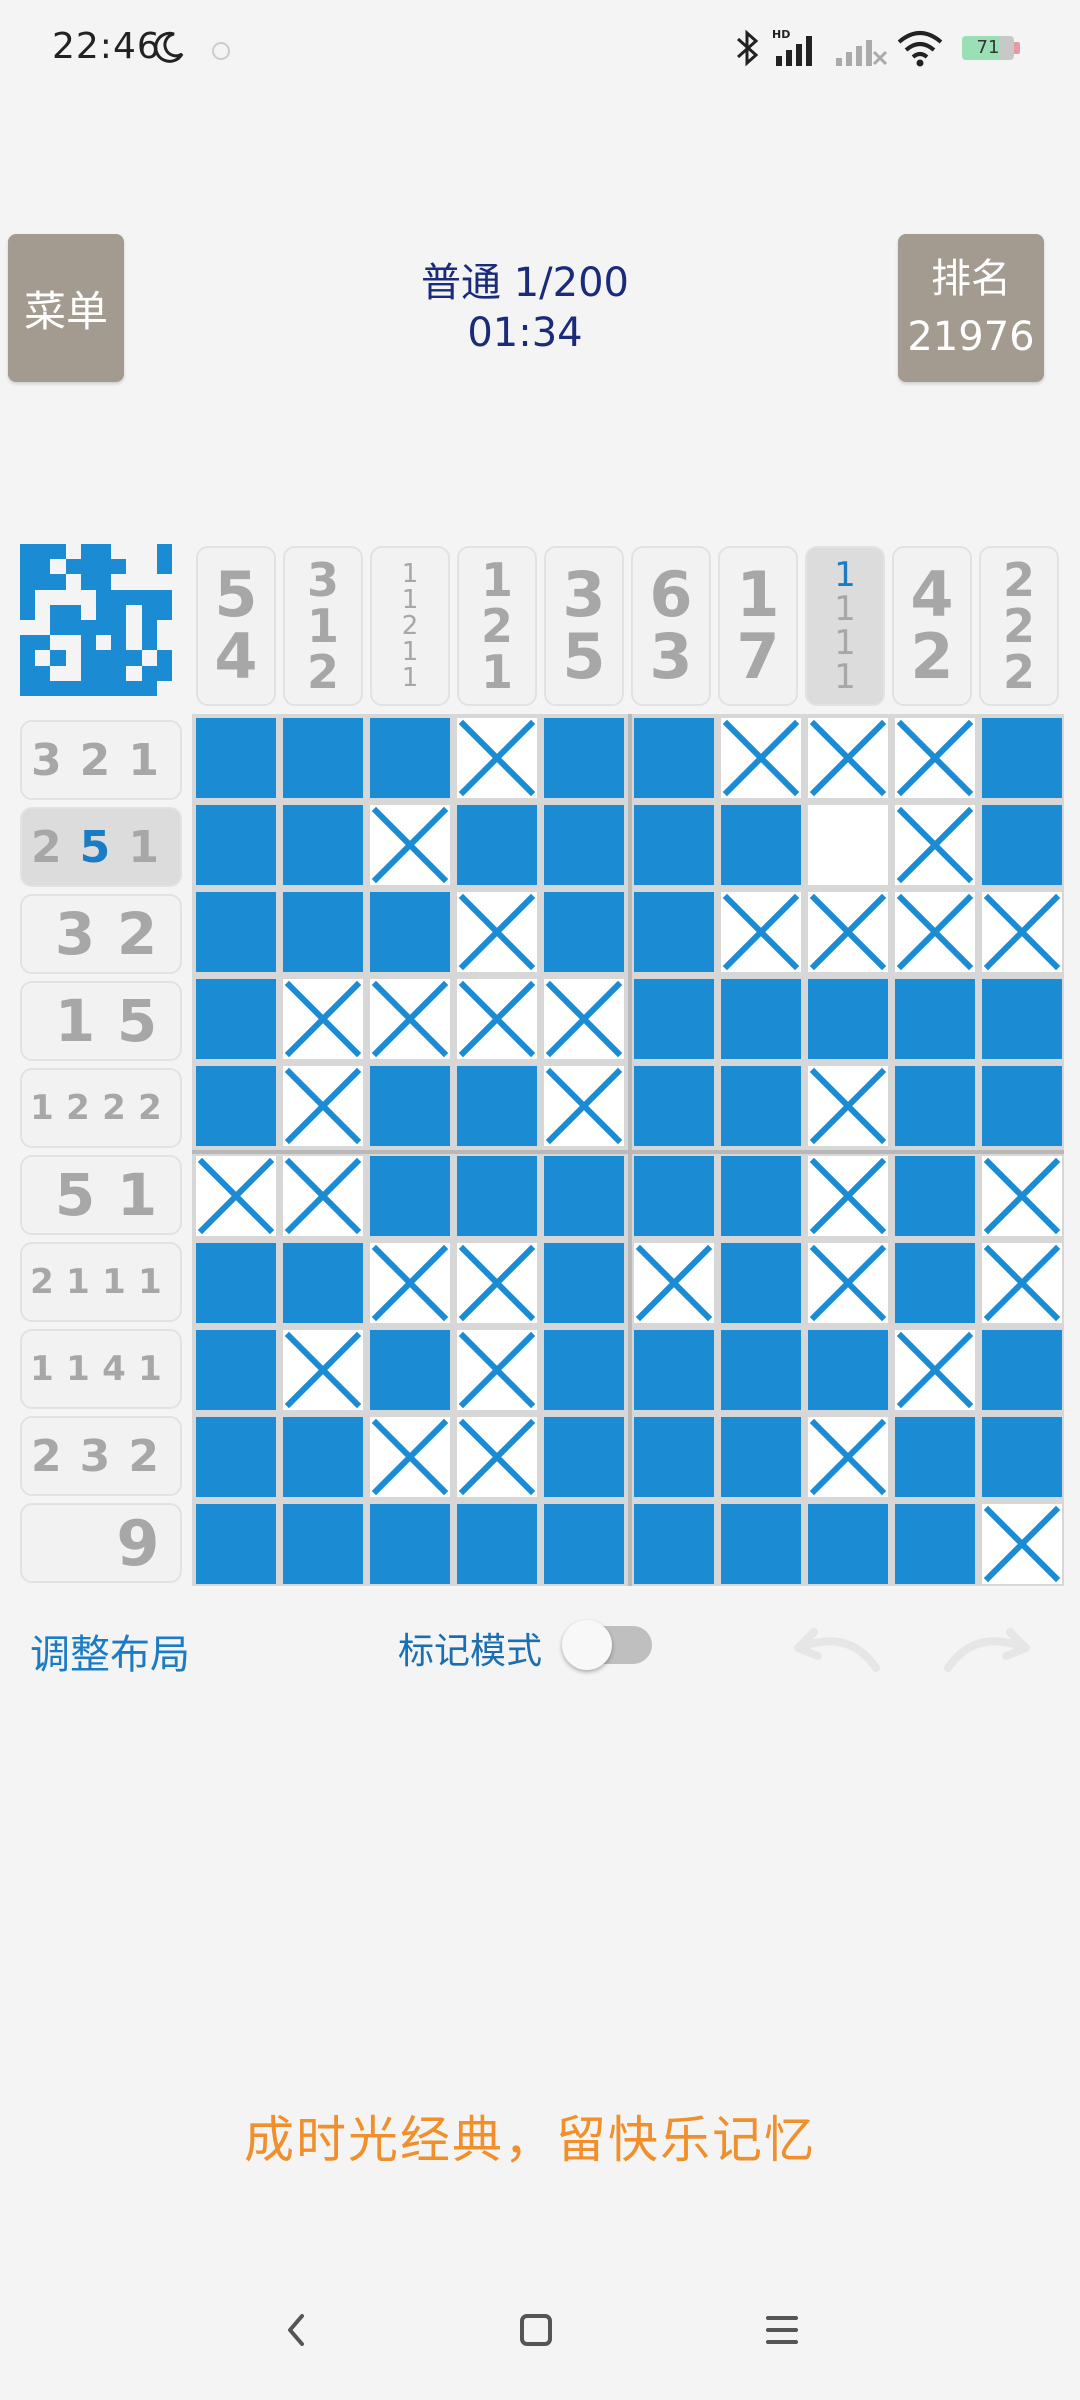 This screenshot has width=1080, height=2400. Describe the element at coordinates (848, 845) in the screenshot. I see `grid-cell-empty` at that location.